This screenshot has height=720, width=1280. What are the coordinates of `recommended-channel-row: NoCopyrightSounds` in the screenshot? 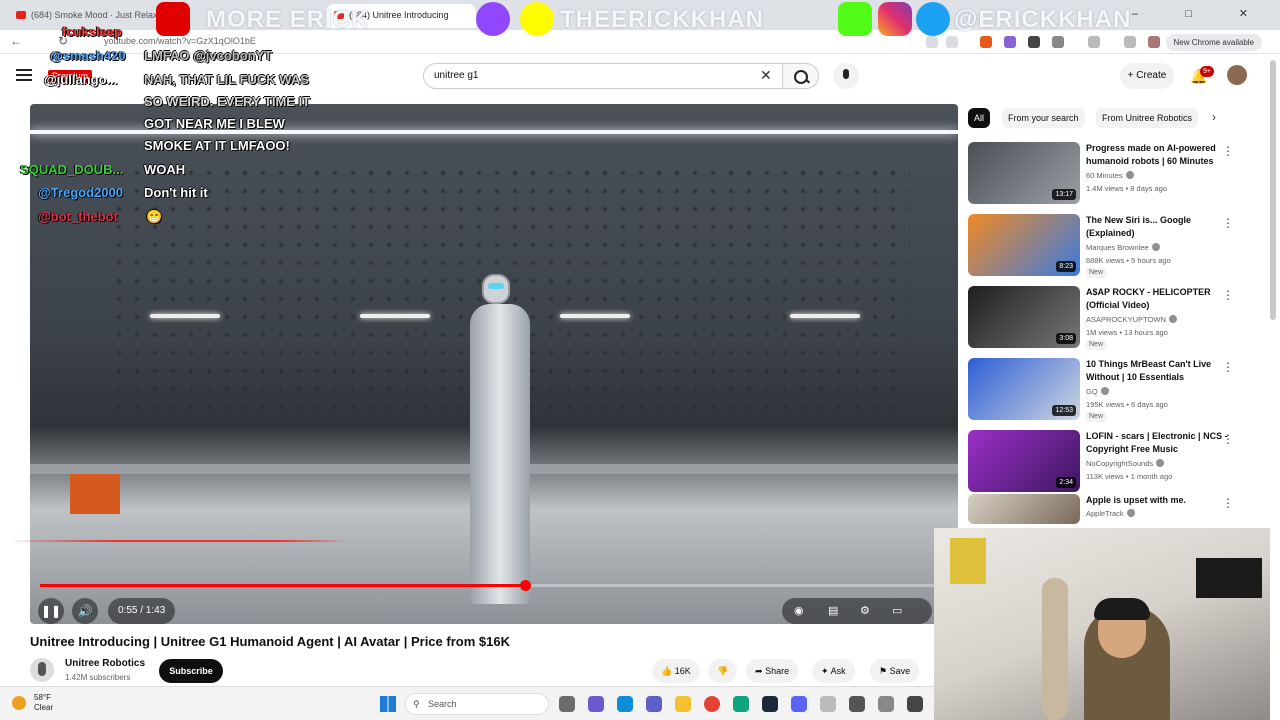 It's located at (1125, 463).